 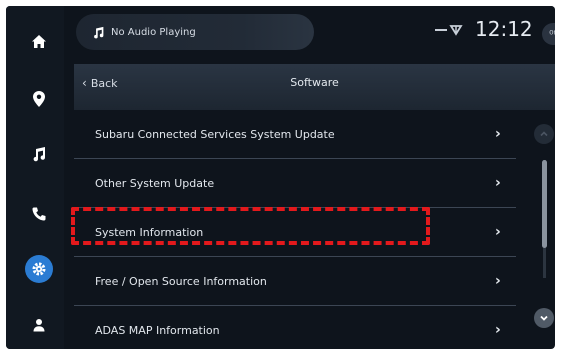 I want to click on status-indicator: ⁰ᶠ, so click(x=548, y=34).